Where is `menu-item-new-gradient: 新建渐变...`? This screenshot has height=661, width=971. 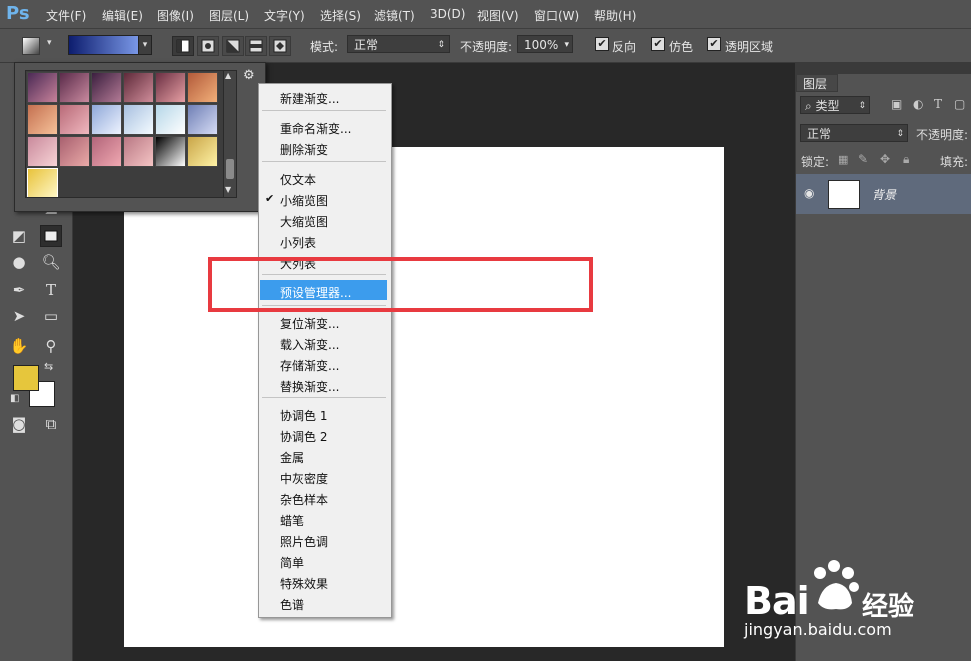
menu-item-new-gradient: 新建渐变... is located at coordinates (309, 98).